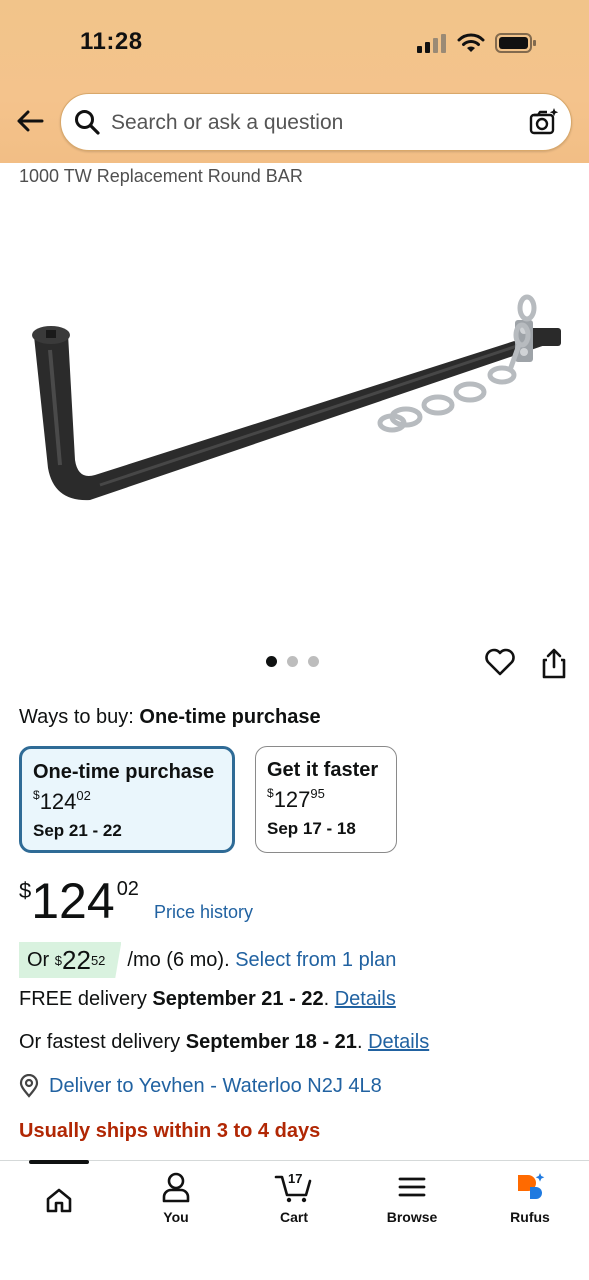  Describe the element at coordinates (500, 662) in the screenshot. I see `heart-icon` at that location.